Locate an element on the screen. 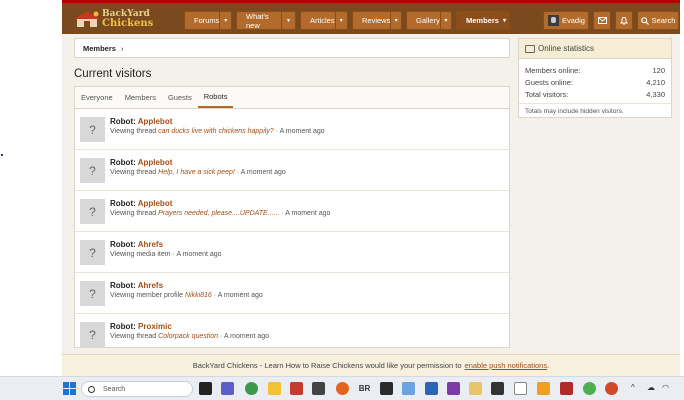 This screenshot has height=400, width=684. enable-push-link: enable push notifications is located at coordinates (506, 365).